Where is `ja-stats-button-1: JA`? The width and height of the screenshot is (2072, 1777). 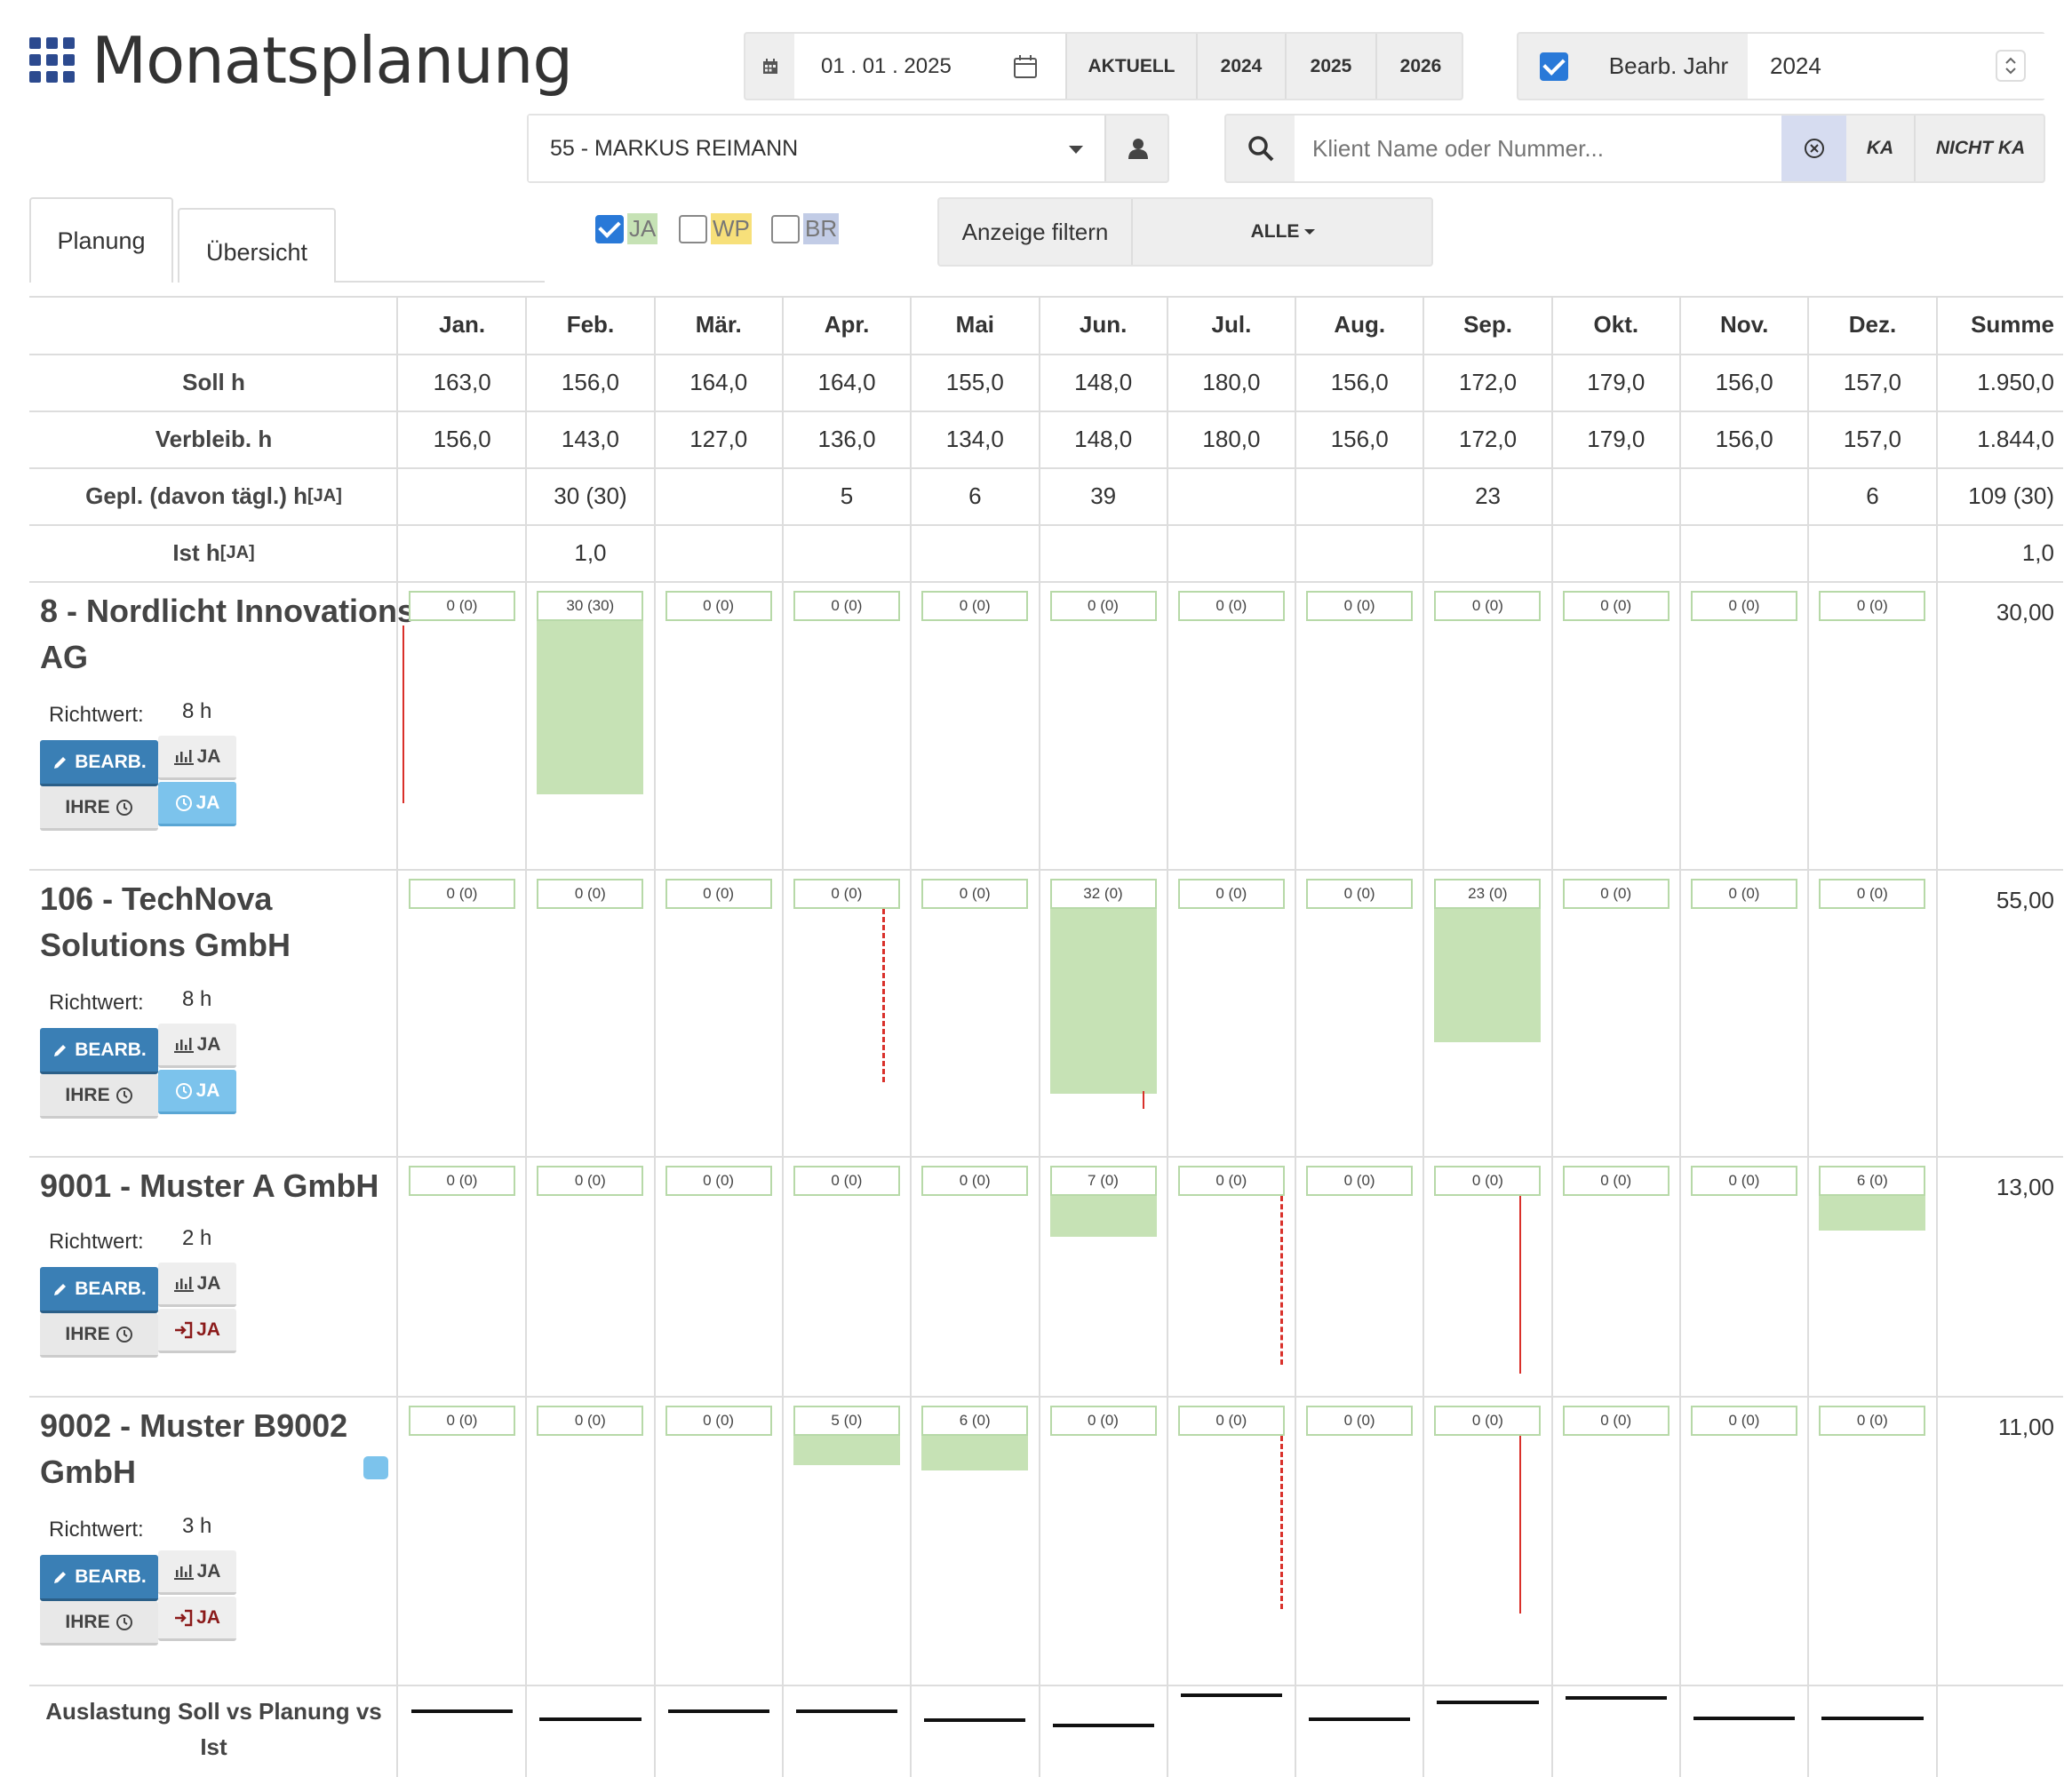 ja-stats-button-1: JA is located at coordinates (197, 1046).